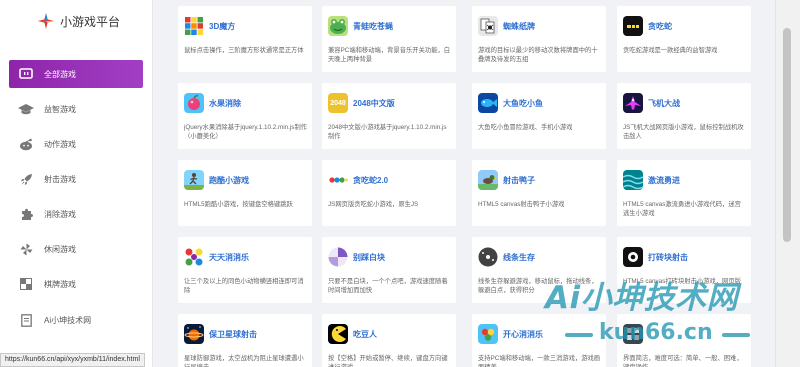 The width and height of the screenshot is (800, 367). Describe the element at coordinates (633, 103) in the screenshot. I see `plane-icon` at that location.